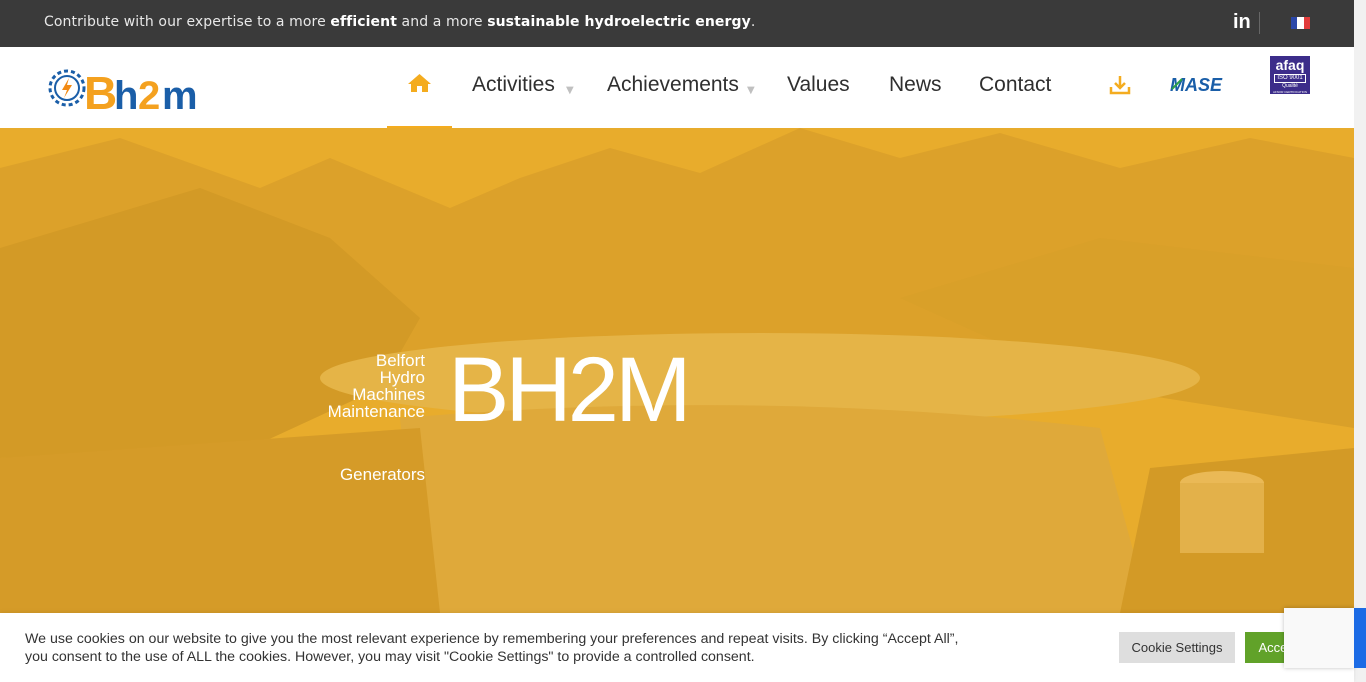 This screenshot has width=1366, height=682. I want to click on home-icon, so click(419, 83).